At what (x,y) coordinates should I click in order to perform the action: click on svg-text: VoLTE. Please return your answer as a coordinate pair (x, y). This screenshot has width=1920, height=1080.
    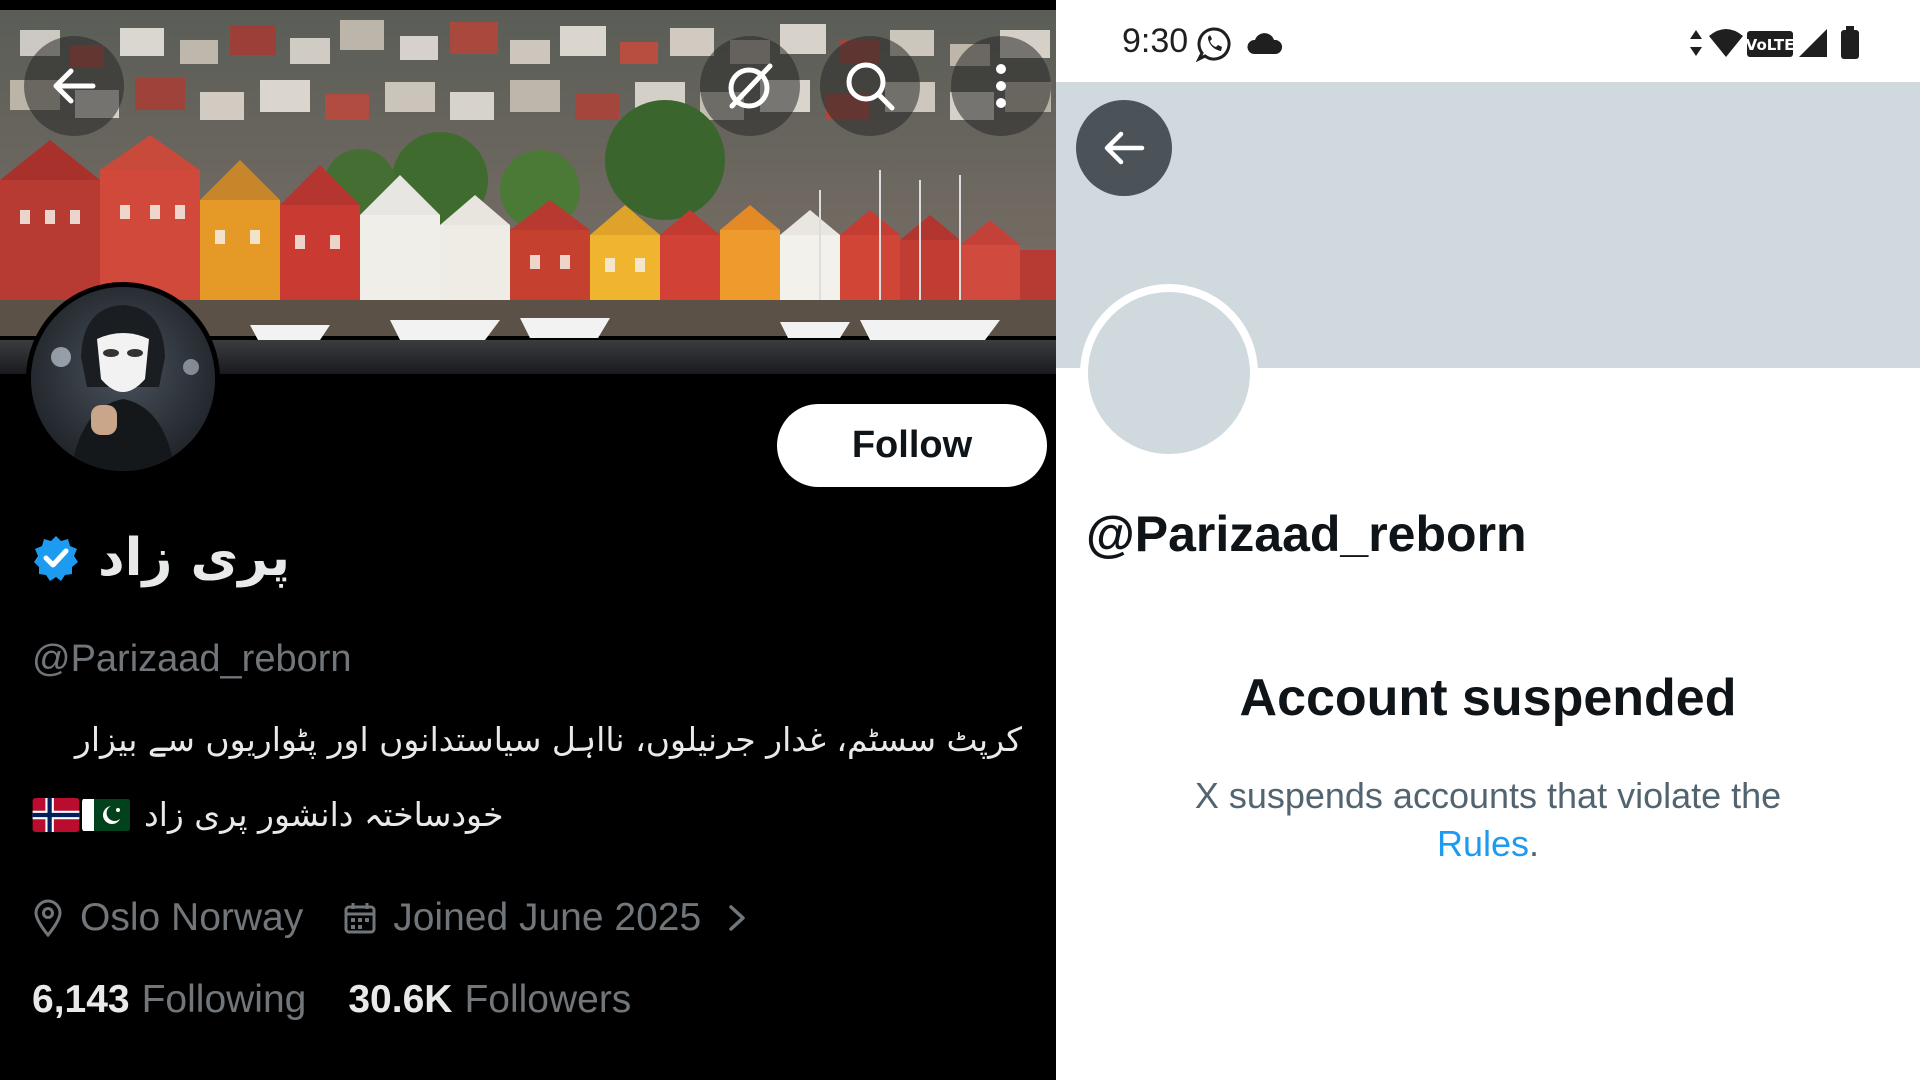
    Looking at the image, I should click on (1770, 45).